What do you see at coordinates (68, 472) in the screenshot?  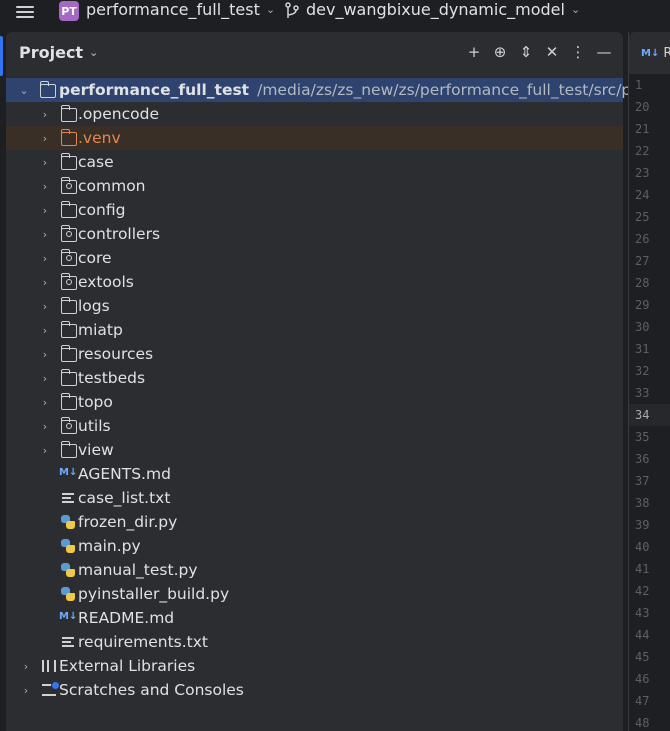 I see `markdown-icon: M↓` at bounding box center [68, 472].